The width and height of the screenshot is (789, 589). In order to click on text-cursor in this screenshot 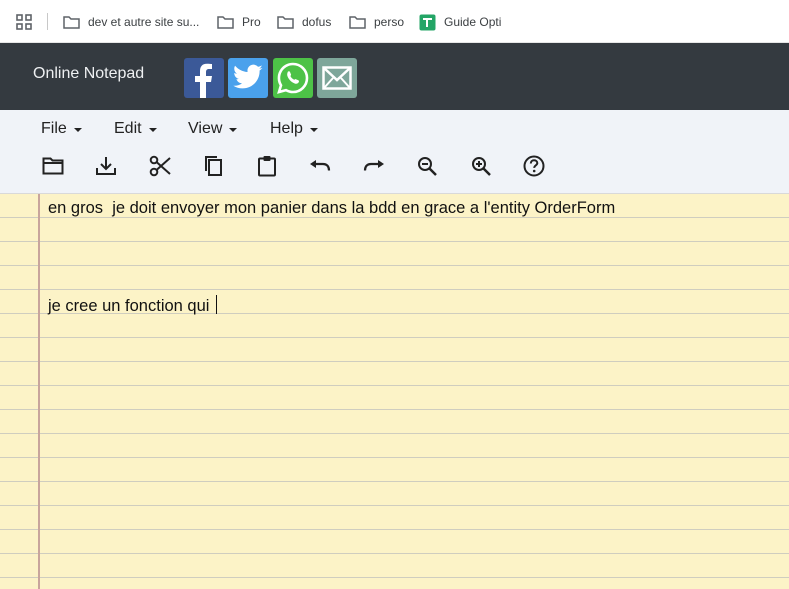, I will do `click(217, 304)`.